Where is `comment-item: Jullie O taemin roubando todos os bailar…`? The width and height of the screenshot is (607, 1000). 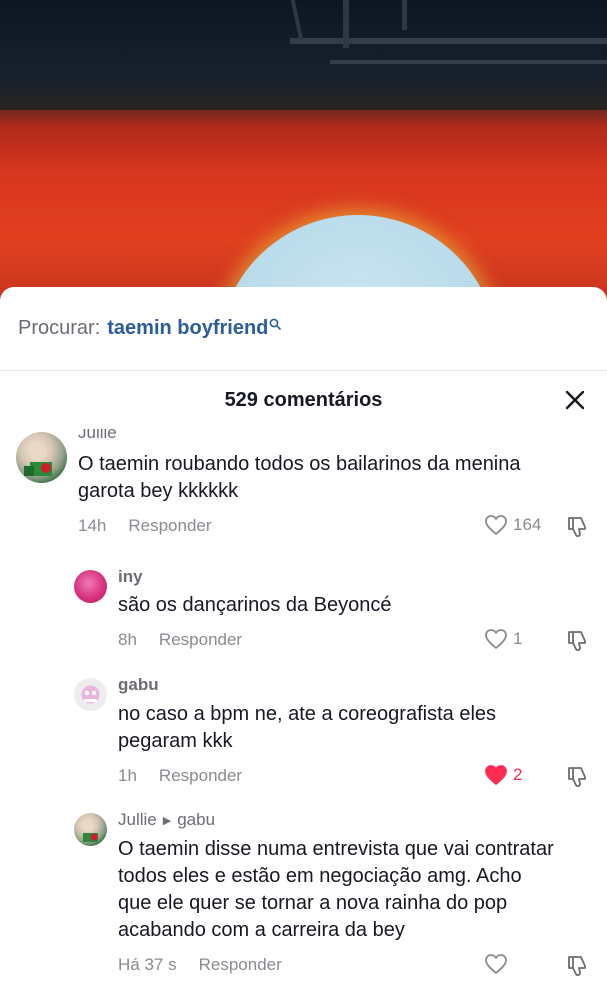 comment-item: Jullie O taemin roubando todos os bailar… is located at coordinates (303, 489).